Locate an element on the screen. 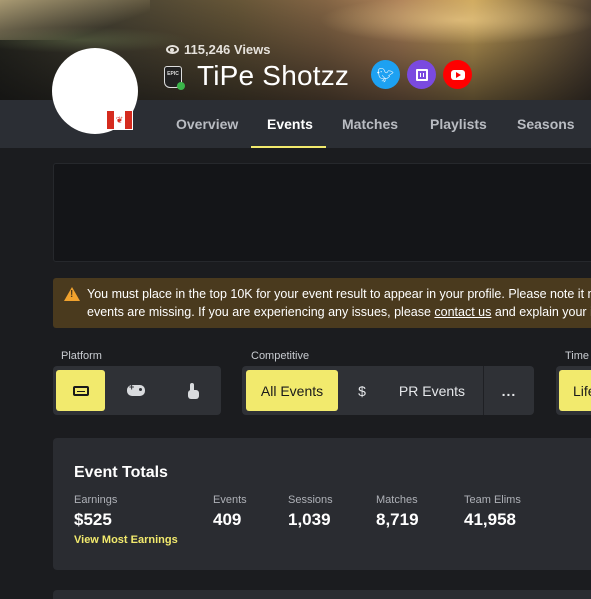 The image size is (591, 599). time-lifetime-button: Life is located at coordinates (575, 390).